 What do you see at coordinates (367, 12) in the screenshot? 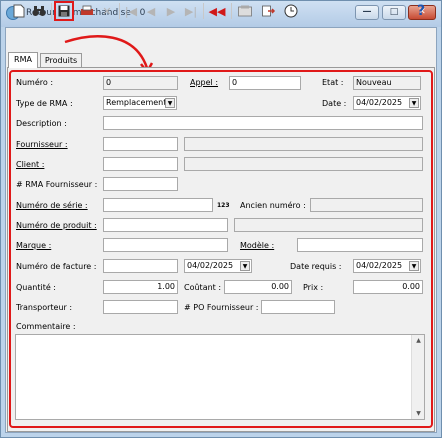
I see `minimize-button: —` at bounding box center [367, 12].